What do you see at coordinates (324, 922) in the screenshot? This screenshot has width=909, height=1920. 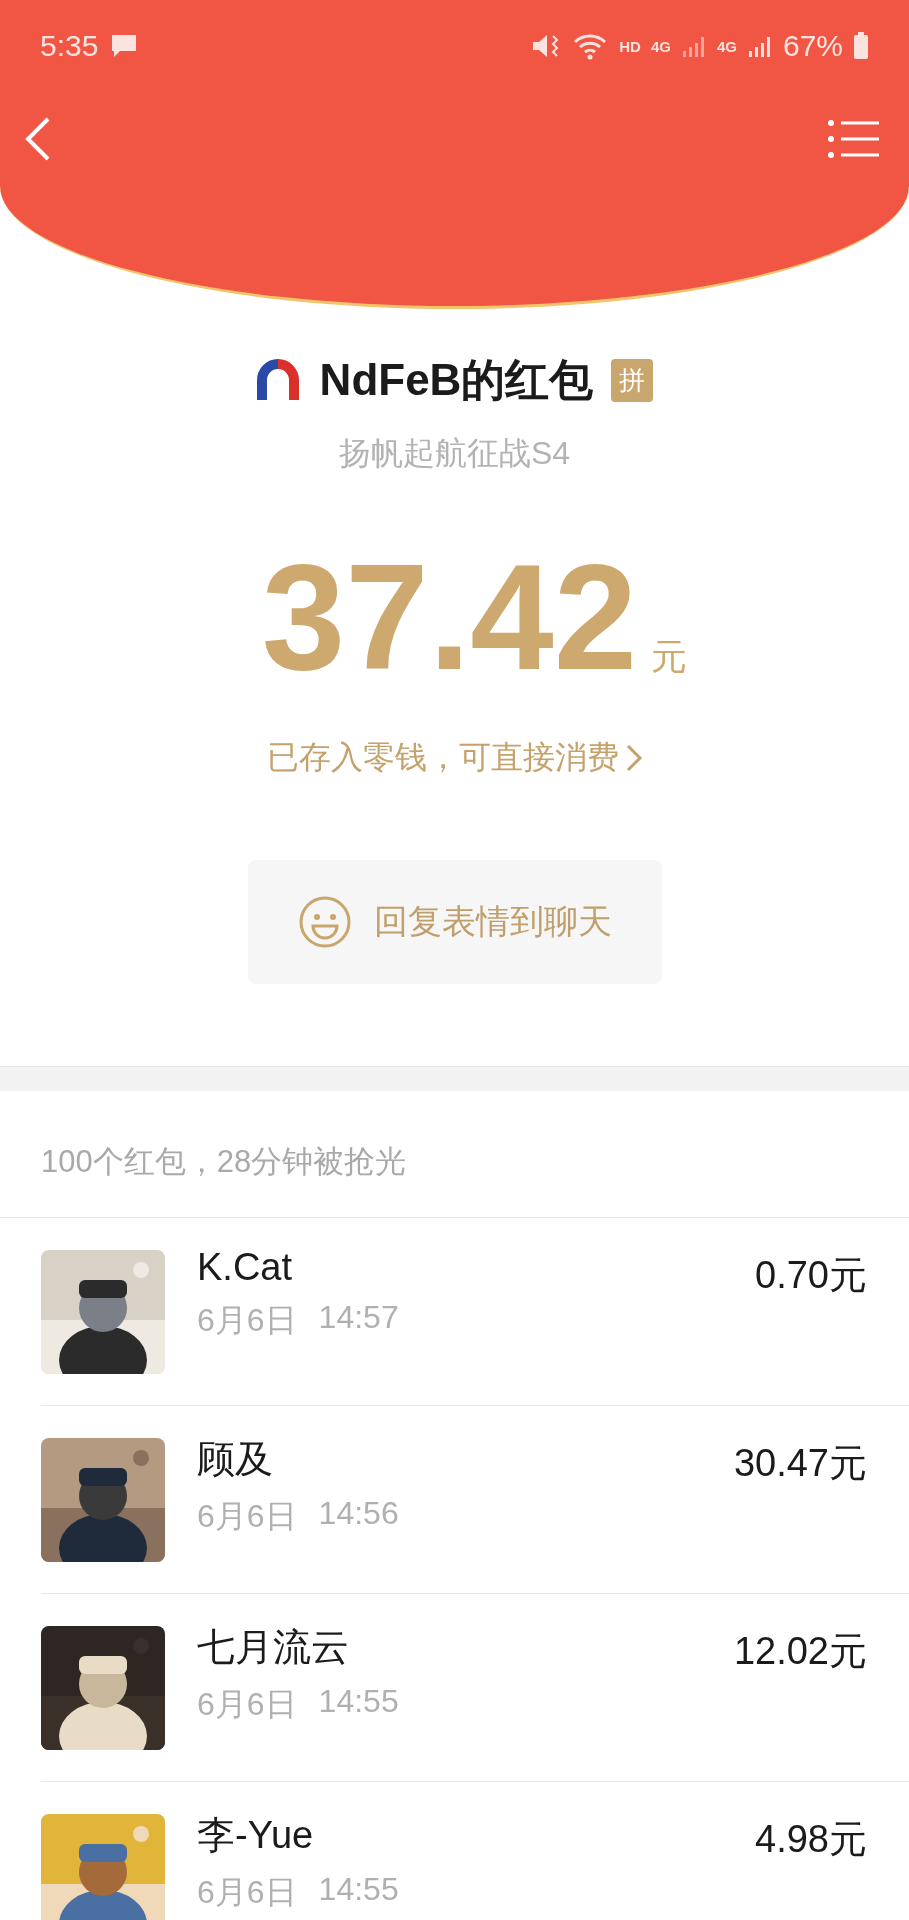 I see `smiley-icon` at bounding box center [324, 922].